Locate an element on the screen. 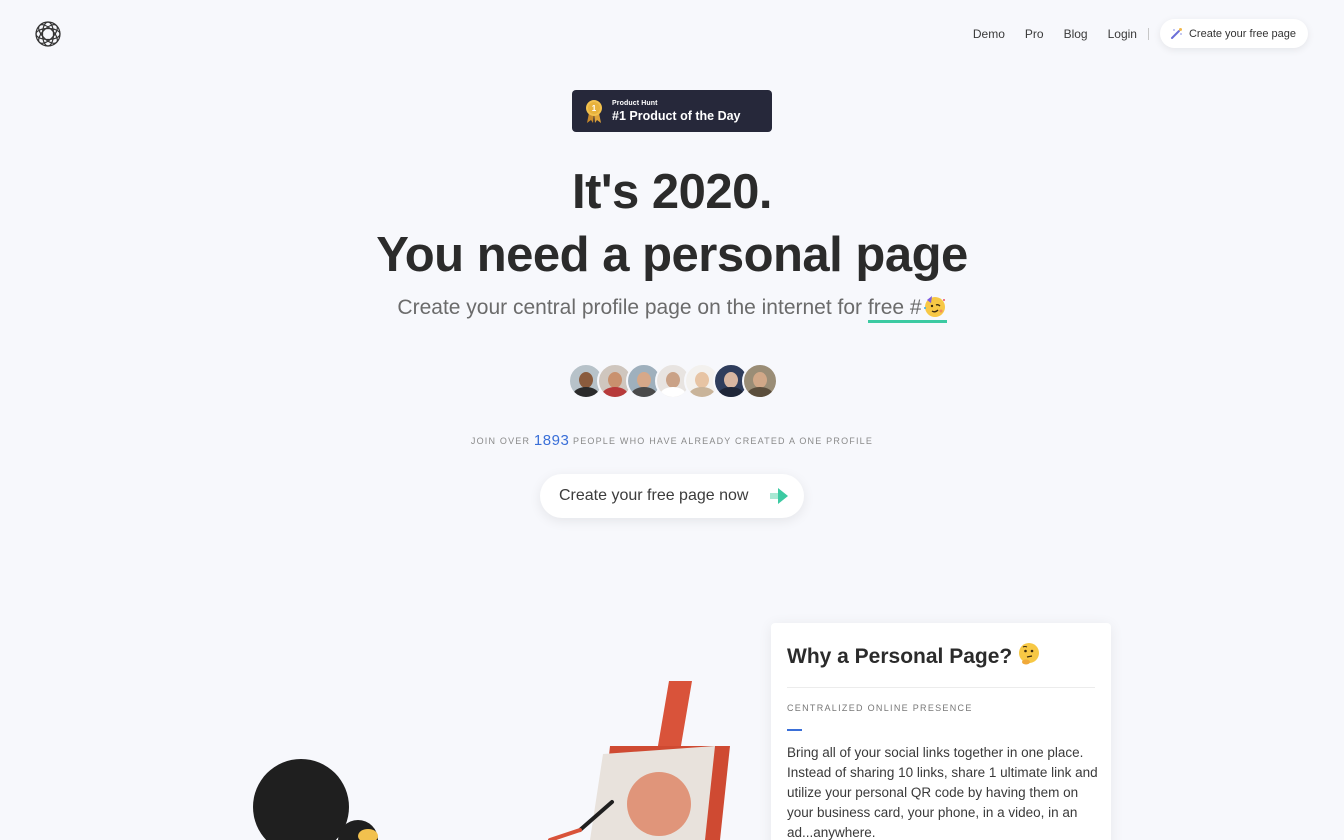  nav-pro-link: Pro is located at coordinates (1034, 34).